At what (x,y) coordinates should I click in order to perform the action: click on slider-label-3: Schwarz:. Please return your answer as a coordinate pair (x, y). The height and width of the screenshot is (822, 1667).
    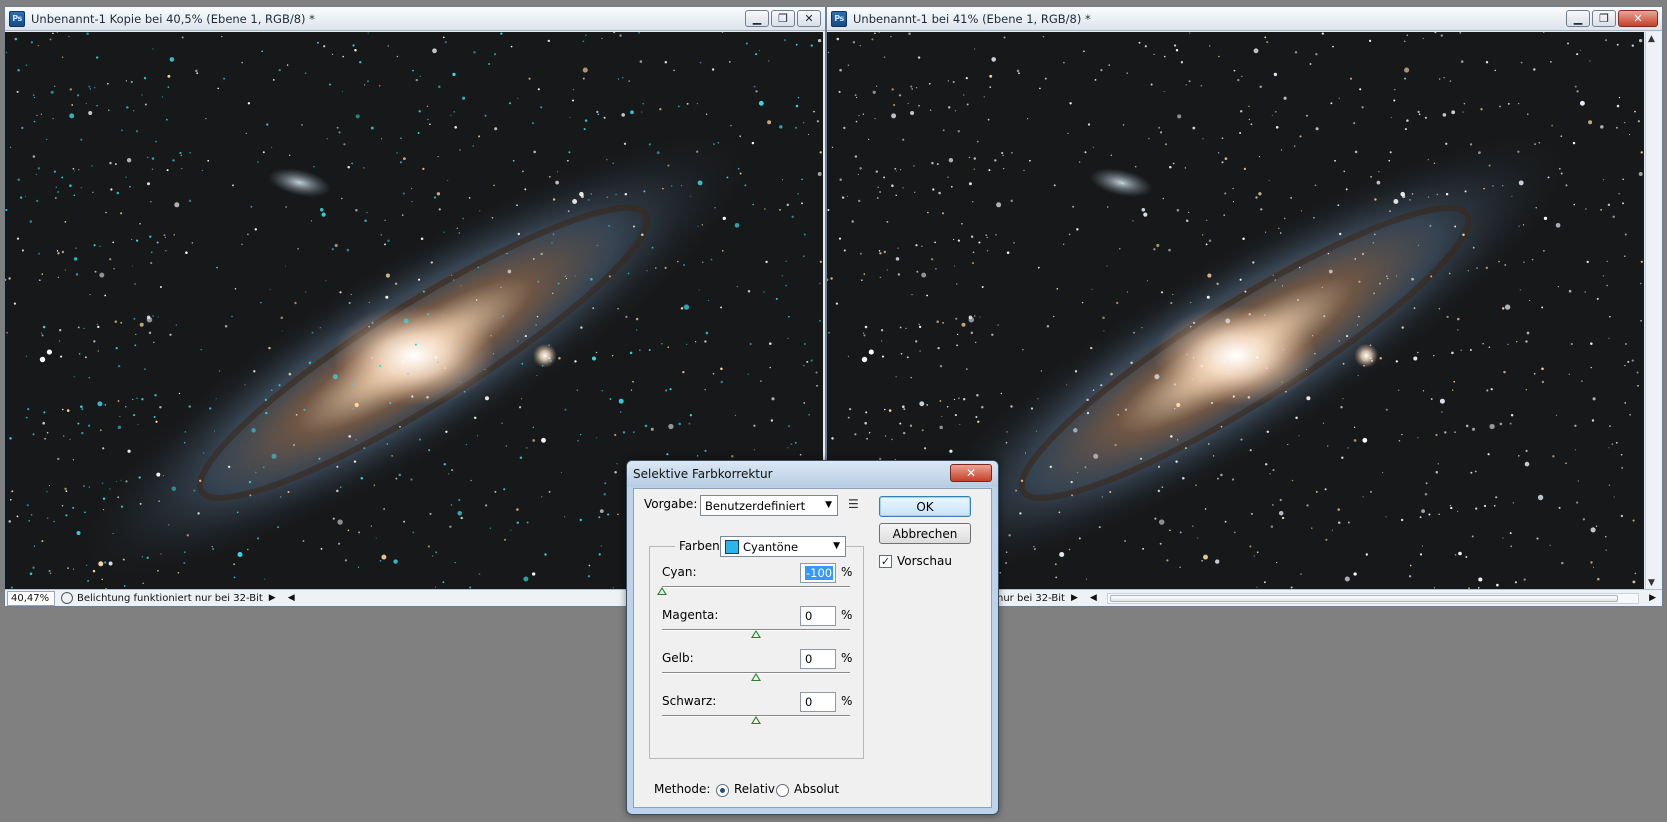
    Looking at the image, I should click on (689, 701).